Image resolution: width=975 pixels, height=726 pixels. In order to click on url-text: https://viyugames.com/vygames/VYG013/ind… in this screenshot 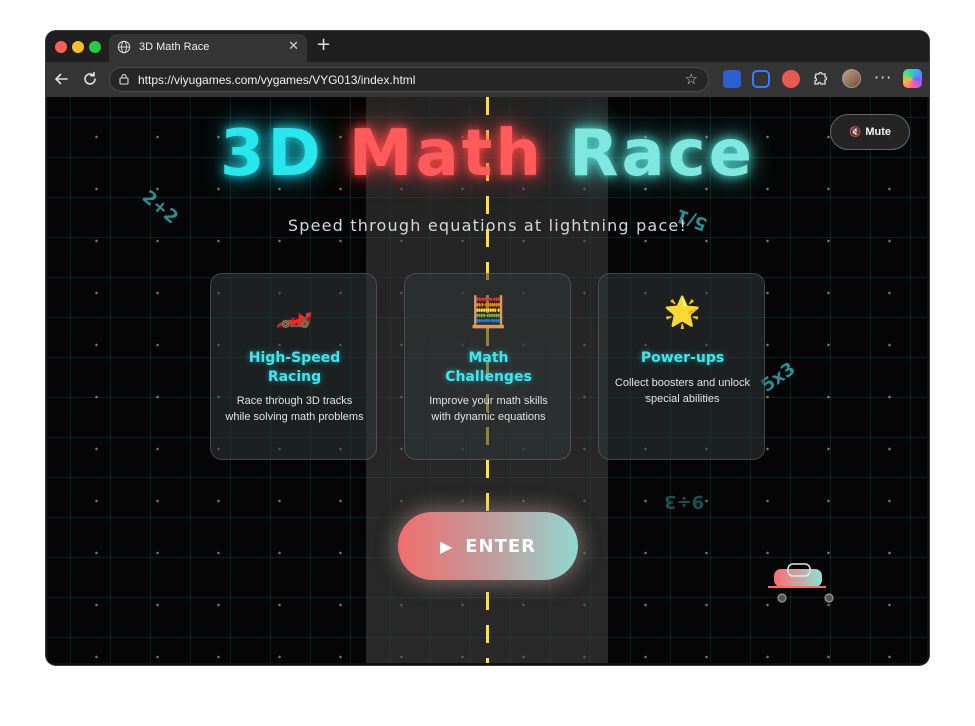, I will do `click(277, 80)`.